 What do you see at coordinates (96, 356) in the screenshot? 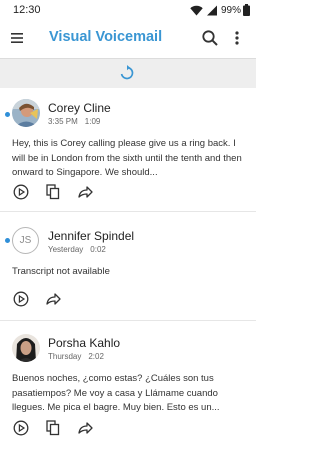
I see `voicemail-duration: 2:02` at bounding box center [96, 356].